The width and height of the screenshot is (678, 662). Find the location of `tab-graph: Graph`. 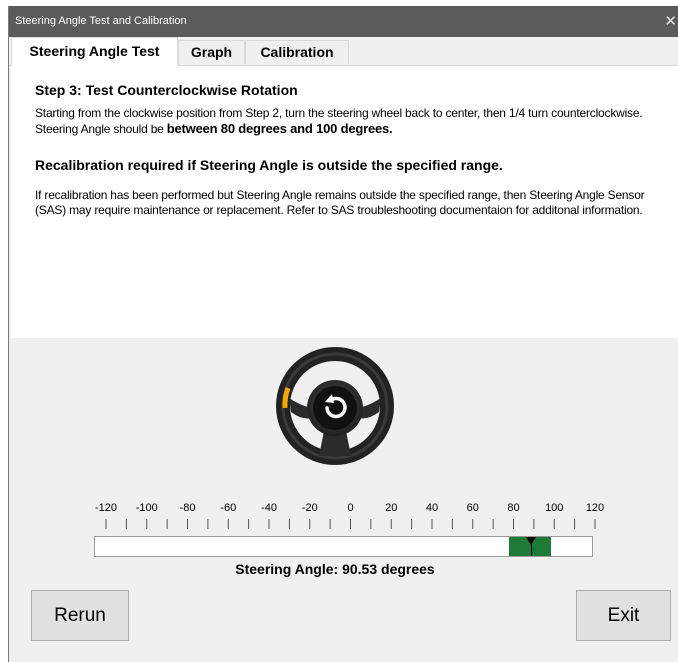

tab-graph: Graph is located at coordinates (211, 52).